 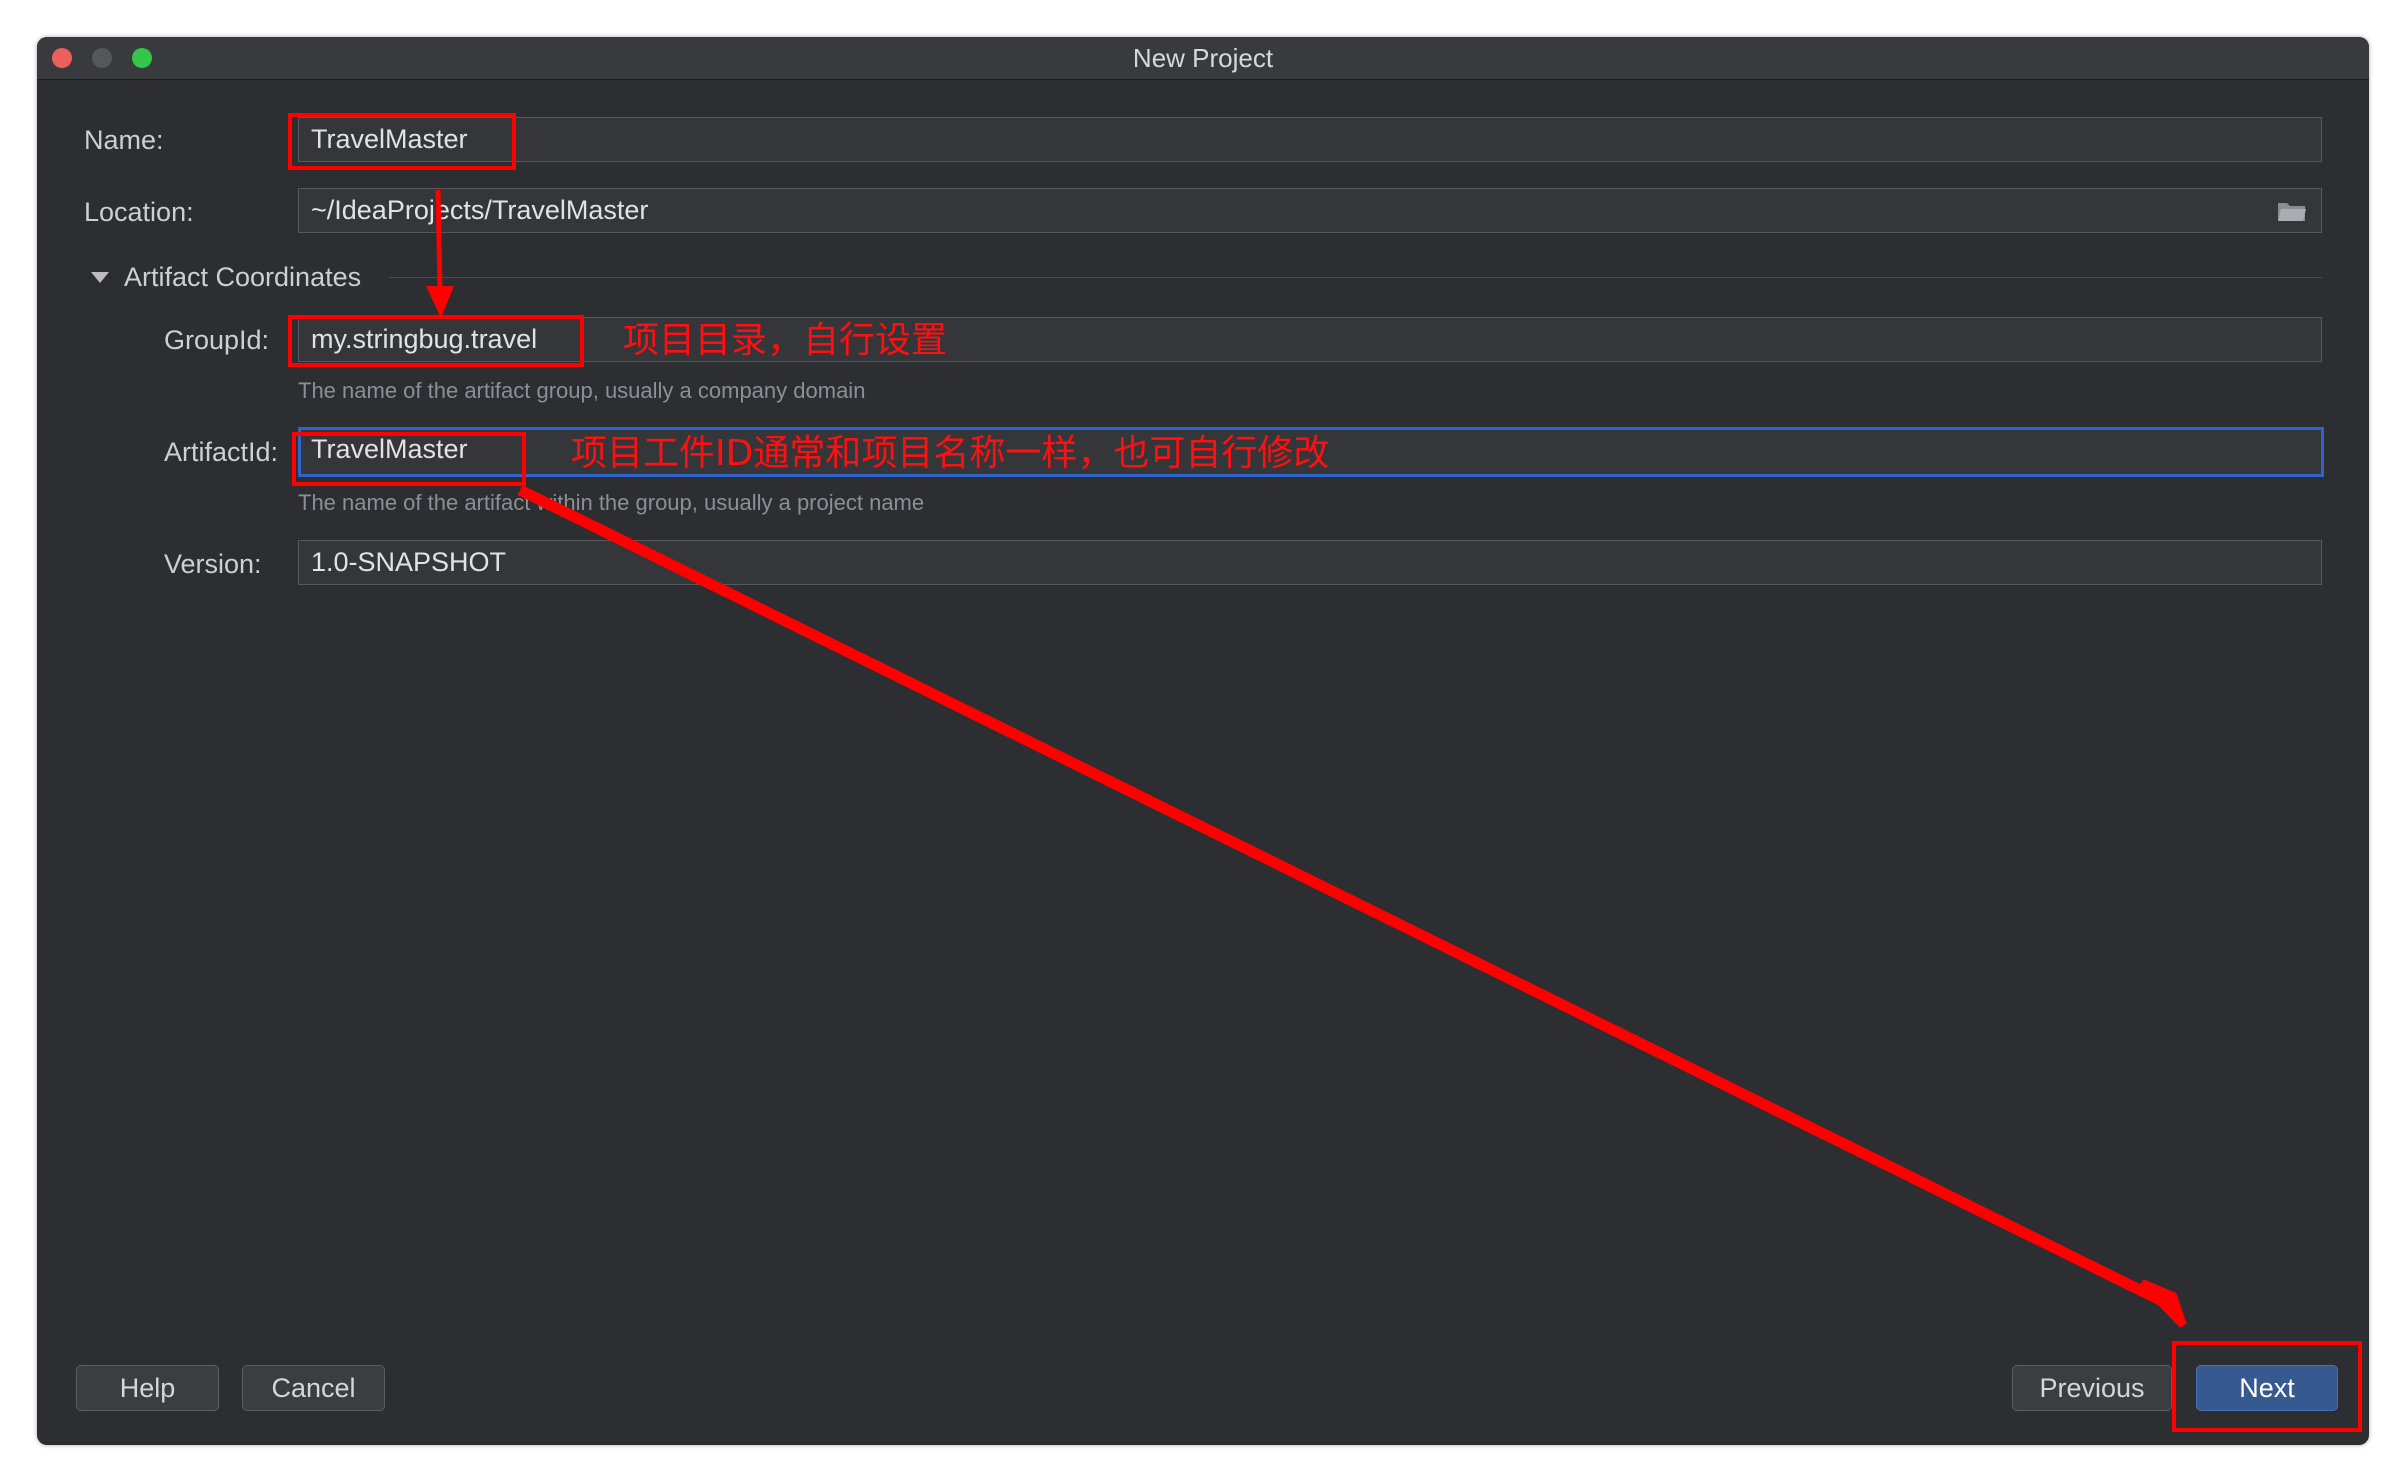 What do you see at coordinates (439, 239) in the screenshot?
I see `arrow-name-to-groupid` at bounding box center [439, 239].